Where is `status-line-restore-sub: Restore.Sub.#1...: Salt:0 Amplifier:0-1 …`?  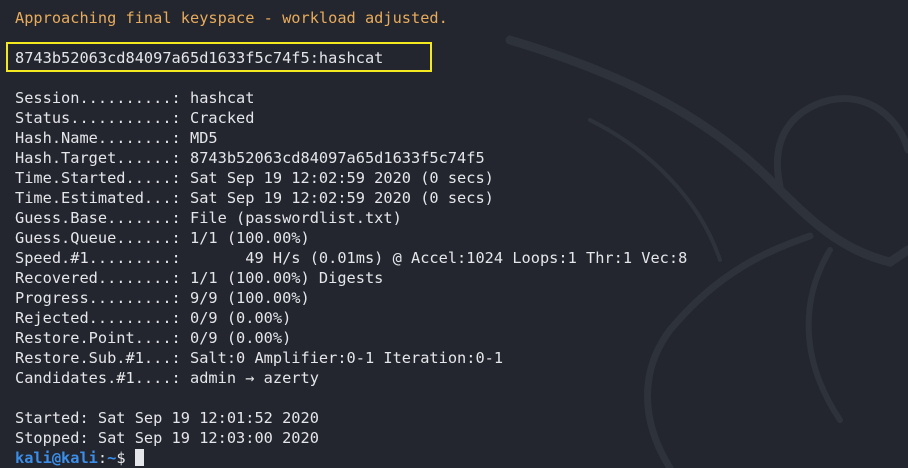
status-line-restore-sub: Restore.Sub.#1...: Salt:0 Amplifier:0-1 … is located at coordinates (259, 358).